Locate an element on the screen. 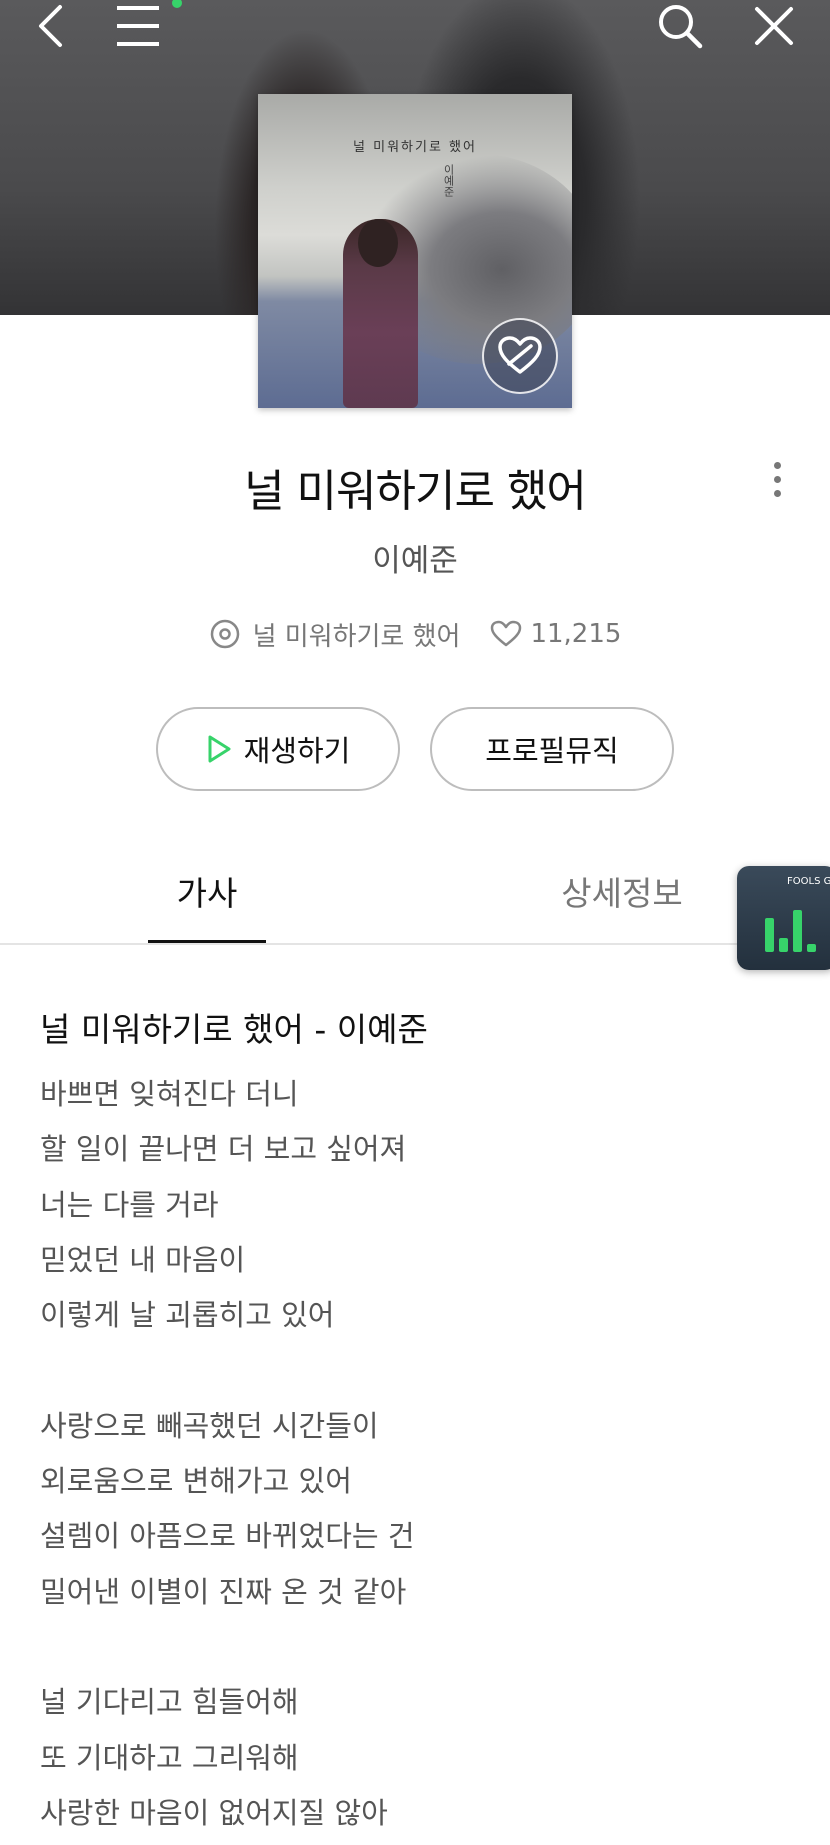 This screenshot has width=830, height=1845. lyric-line: 믿었던 내 마음이 is located at coordinates (143, 1259).